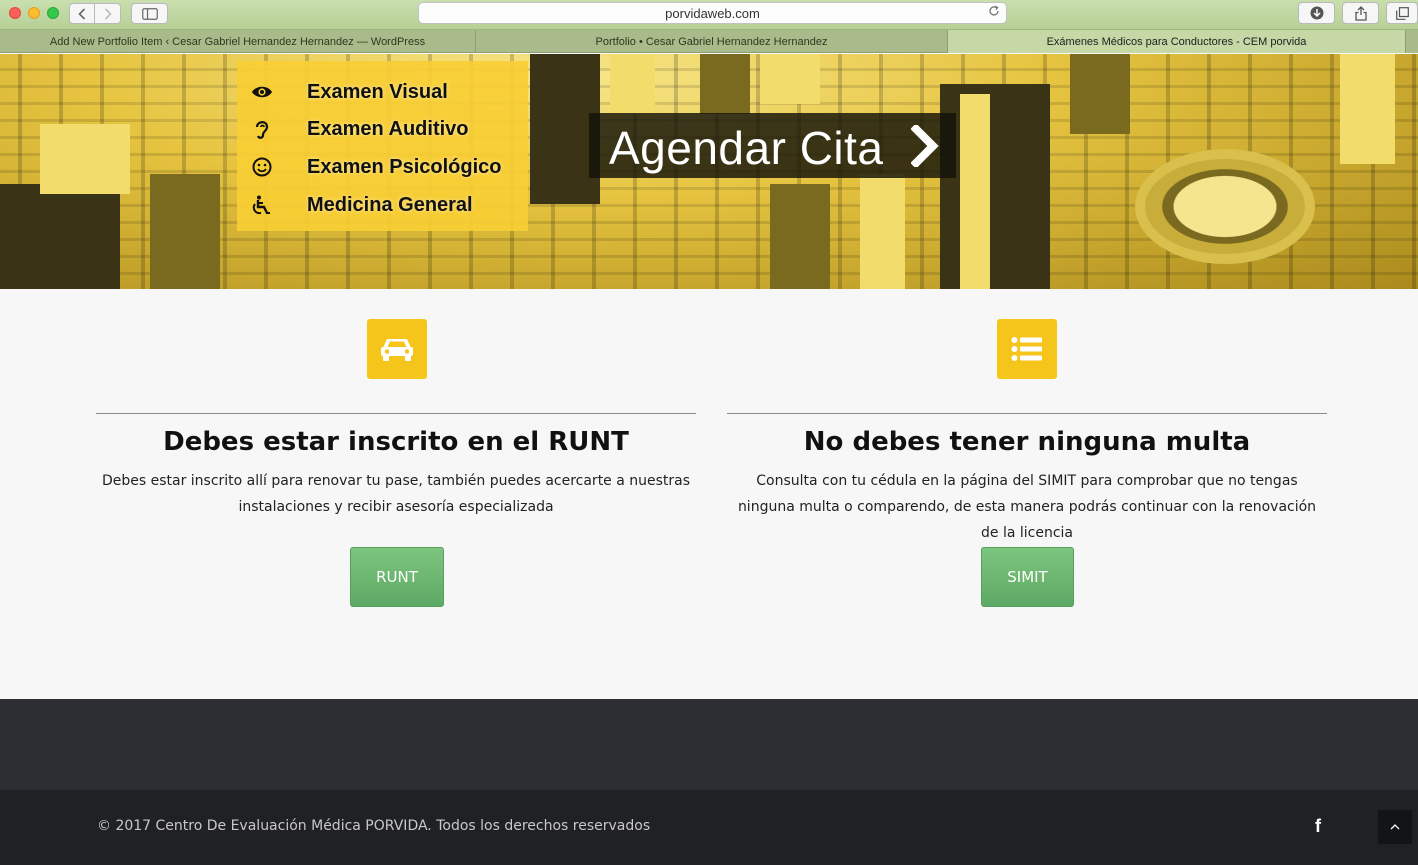 The image size is (1418, 865). I want to click on zoom-window-button, so click(53, 13).